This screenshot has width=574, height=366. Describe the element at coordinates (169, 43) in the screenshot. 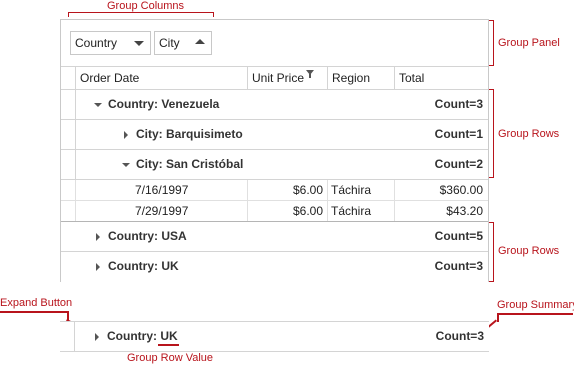

I see `group-chip-city-label: City` at that location.